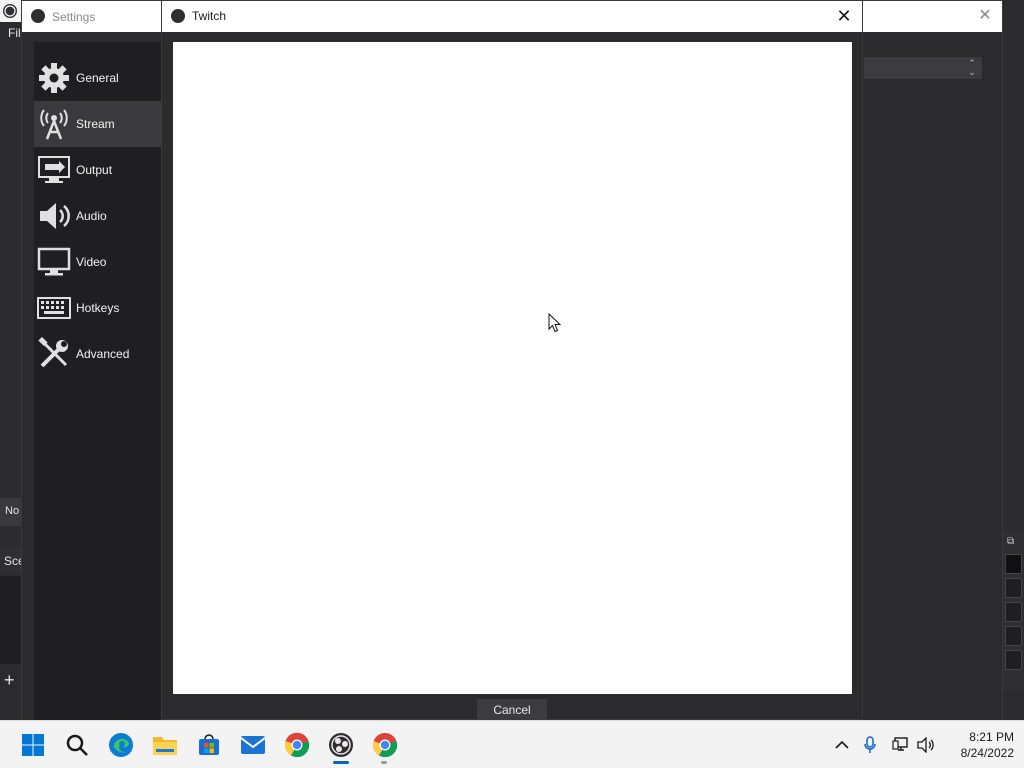 The image size is (1024, 768). Describe the element at coordinates (842, 745) in the screenshot. I see `chevron-up-icon` at that location.